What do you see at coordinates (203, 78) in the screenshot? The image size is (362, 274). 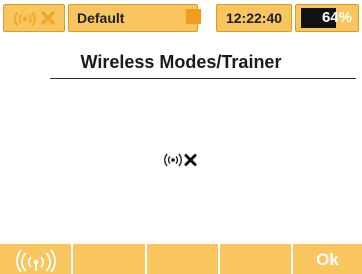 I see `title-divider` at bounding box center [203, 78].